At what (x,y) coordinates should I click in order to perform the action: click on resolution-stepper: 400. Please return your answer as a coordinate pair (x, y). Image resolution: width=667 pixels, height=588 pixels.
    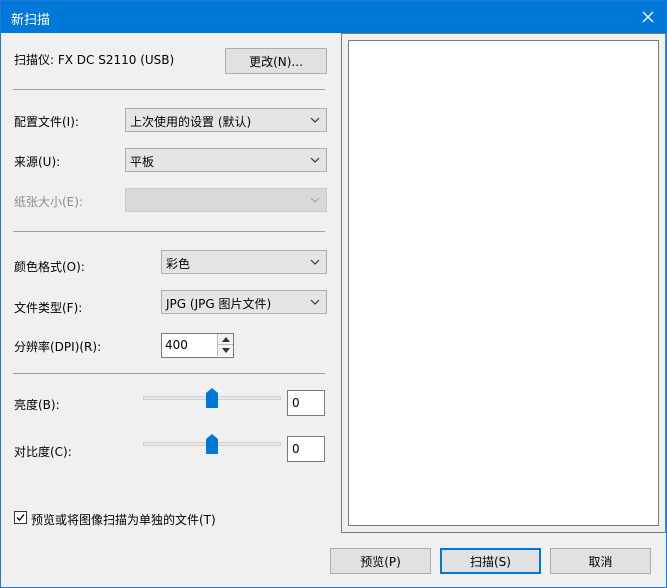
    Looking at the image, I should click on (197, 345).